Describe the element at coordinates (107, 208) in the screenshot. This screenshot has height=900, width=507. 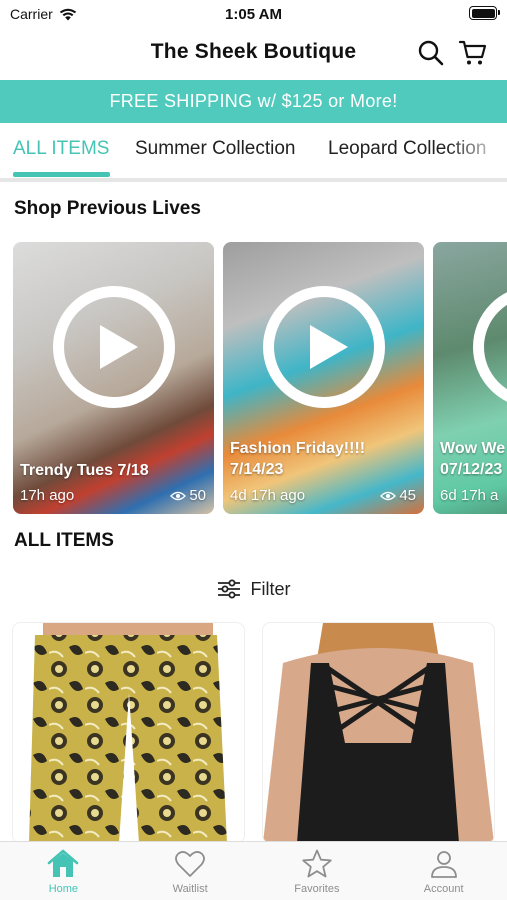
I see `previous-lives-heading: Shop Previous Lives` at that location.